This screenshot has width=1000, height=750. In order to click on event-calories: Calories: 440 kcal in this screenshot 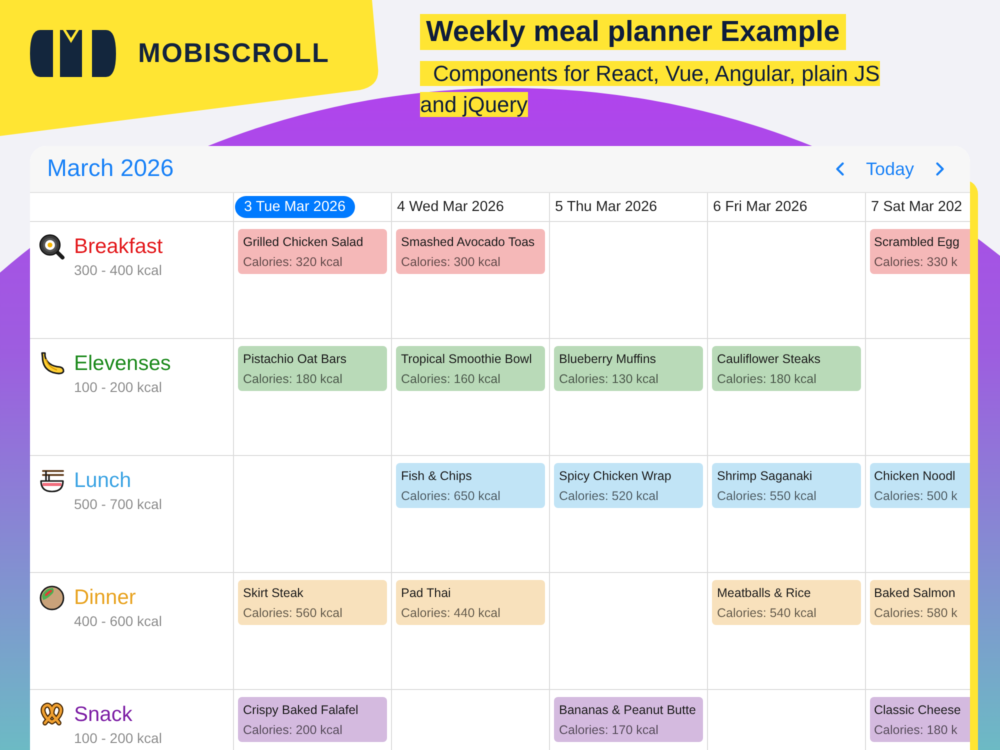, I will do `click(451, 613)`.